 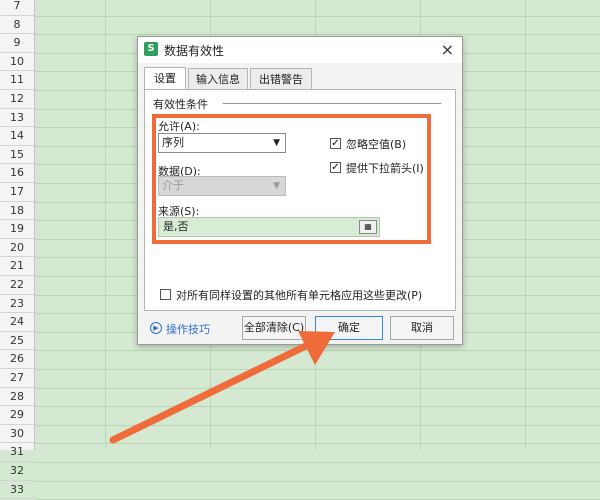 I want to click on row-number: 28, so click(x=17, y=397).